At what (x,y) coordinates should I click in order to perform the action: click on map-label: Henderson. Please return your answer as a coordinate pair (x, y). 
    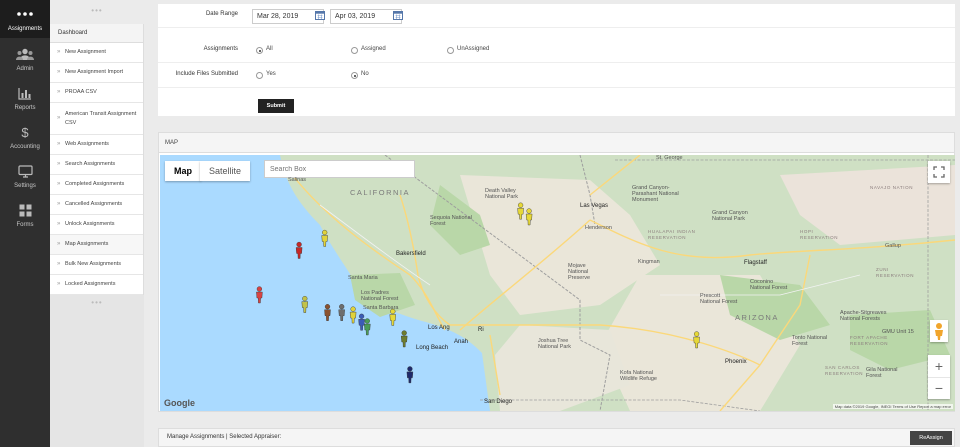
    Looking at the image, I should click on (598, 228).